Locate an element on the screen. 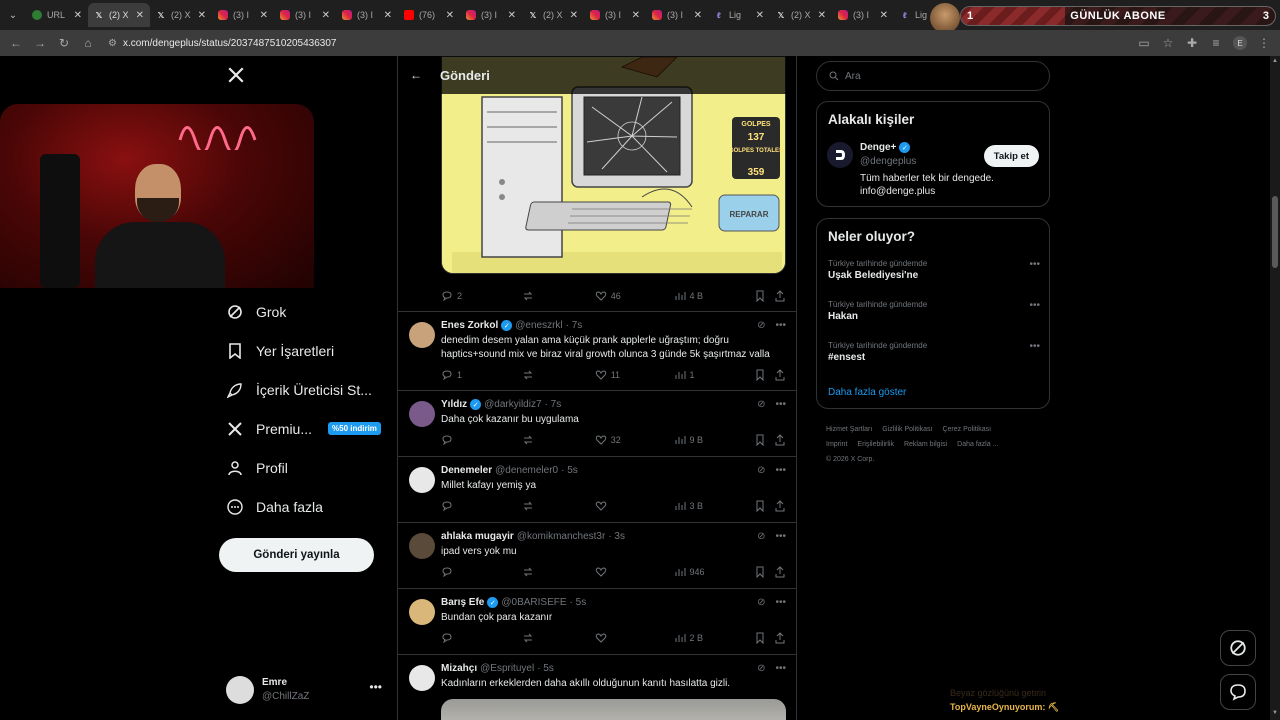 The width and height of the screenshot is (1280, 720). reply-button: 2 is located at coordinates (481, 296).